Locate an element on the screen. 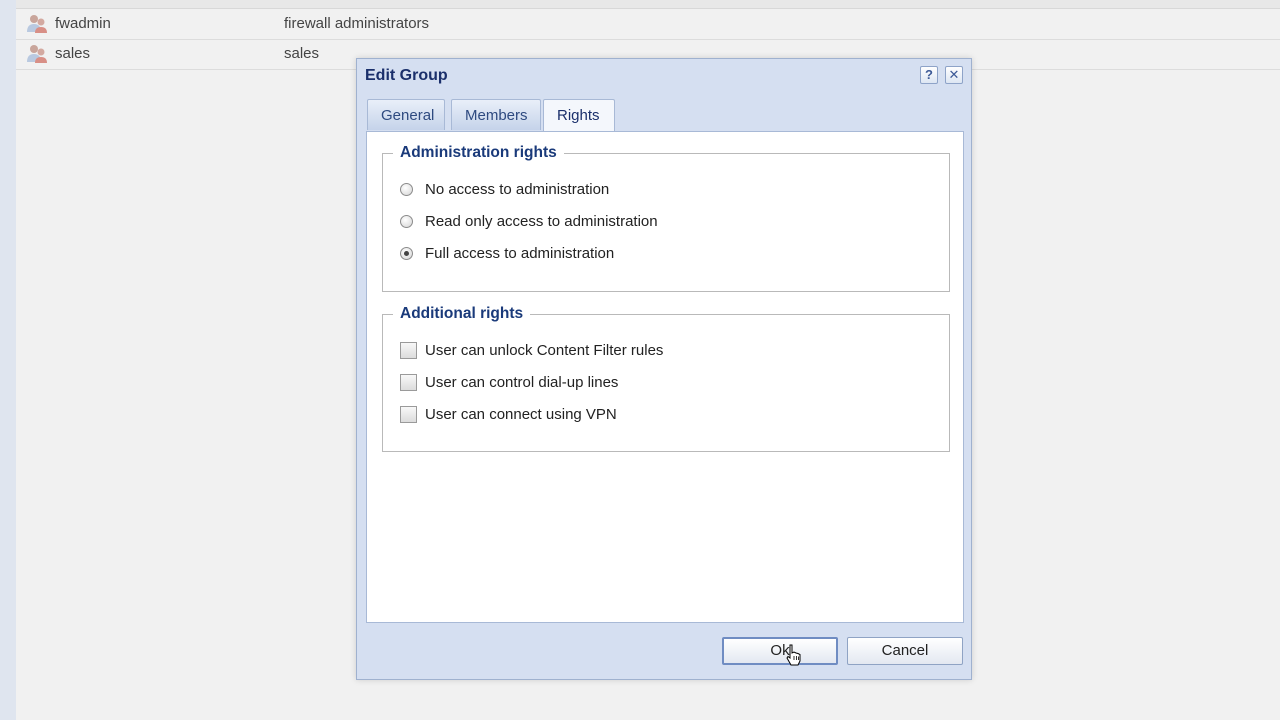 This screenshot has height=720, width=1280. radio-read-only: Read only access to administration is located at coordinates (529, 221).